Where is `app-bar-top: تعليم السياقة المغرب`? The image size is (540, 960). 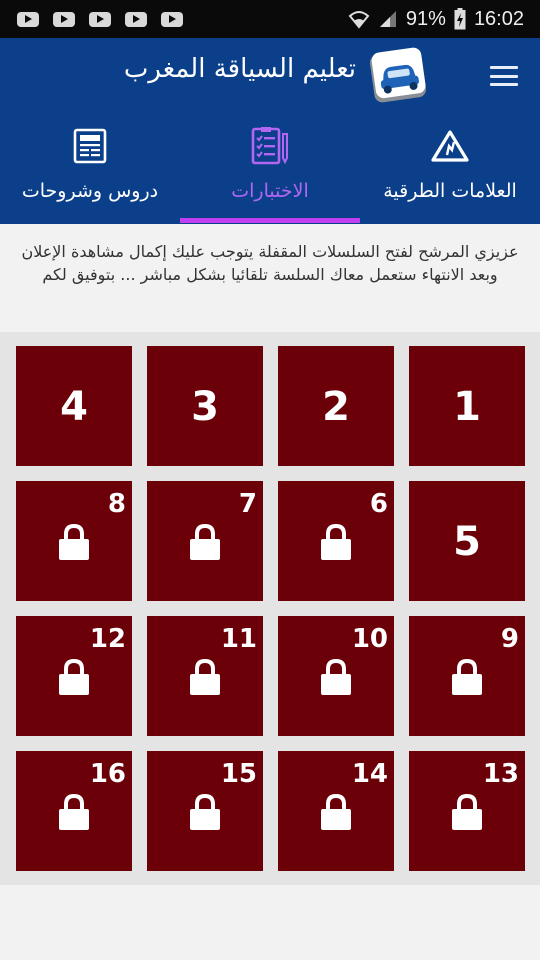
app-bar-top: تعليم السياقة المغرب is located at coordinates (270, 77).